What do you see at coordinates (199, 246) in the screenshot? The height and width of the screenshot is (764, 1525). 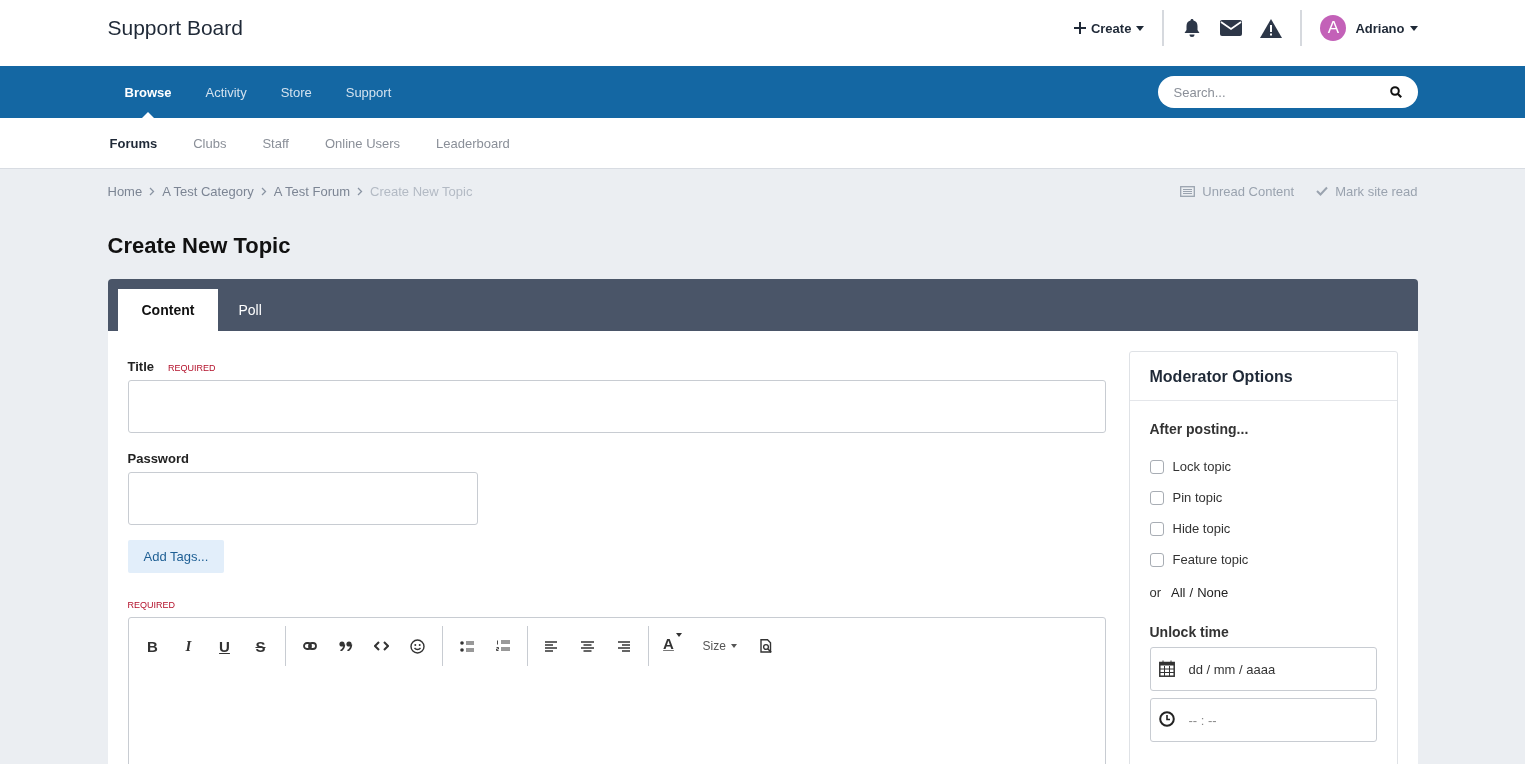 I see `page-title: Create New Topic` at bounding box center [199, 246].